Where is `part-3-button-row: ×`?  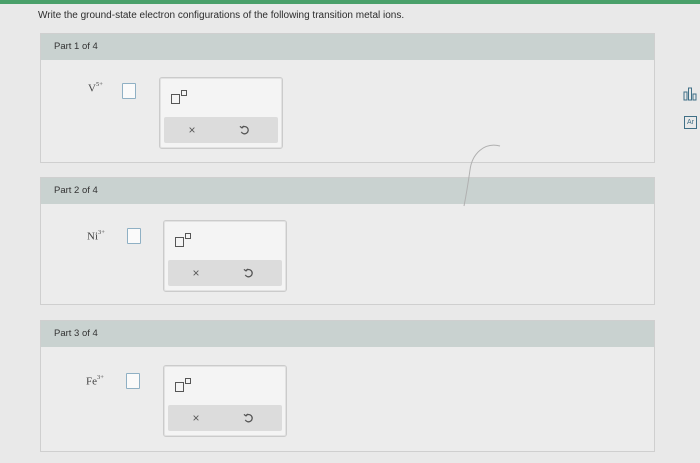 part-3-button-row: × is located at coordinates (225, 418).